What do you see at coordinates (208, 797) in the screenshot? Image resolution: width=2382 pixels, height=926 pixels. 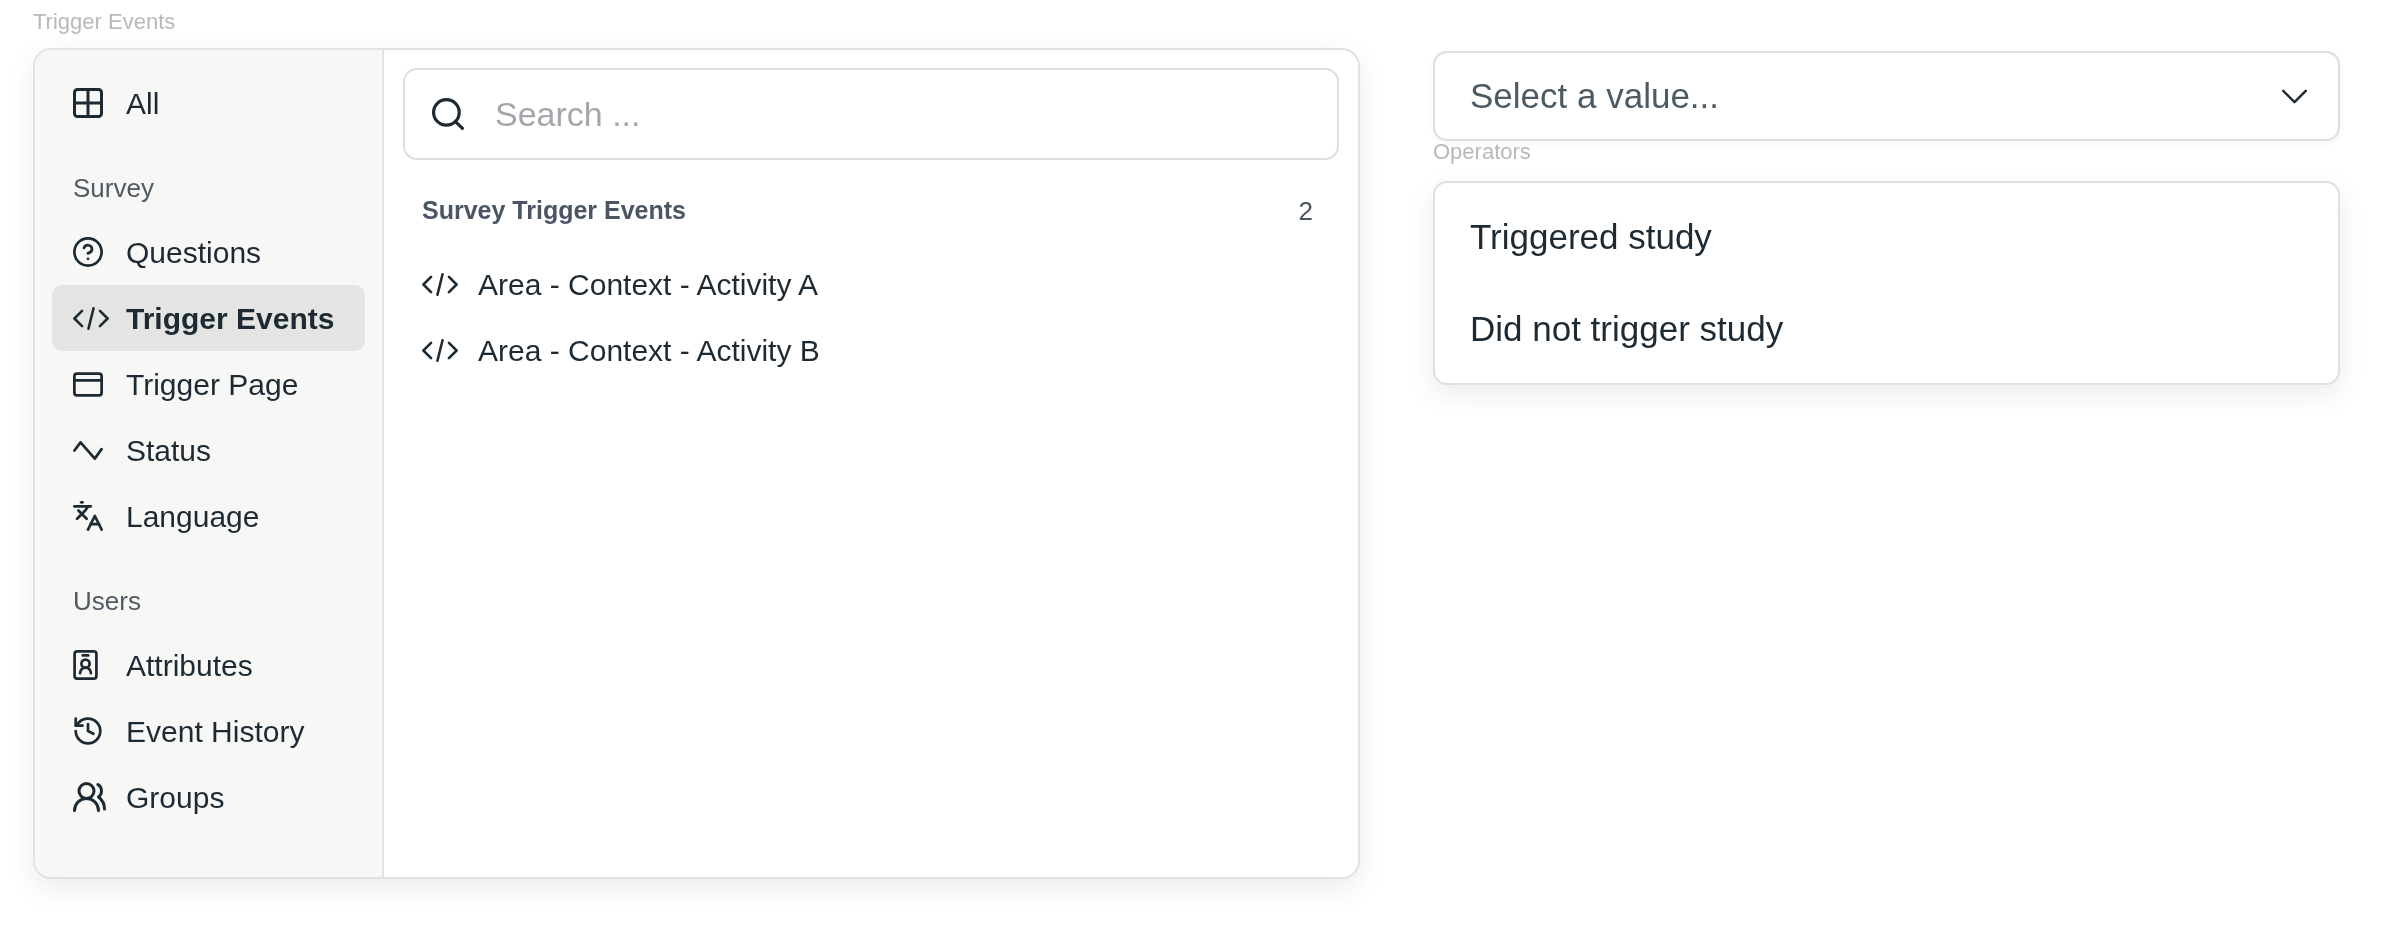 I see `sidebar-item: Groups` at bounding box center [208, 797].